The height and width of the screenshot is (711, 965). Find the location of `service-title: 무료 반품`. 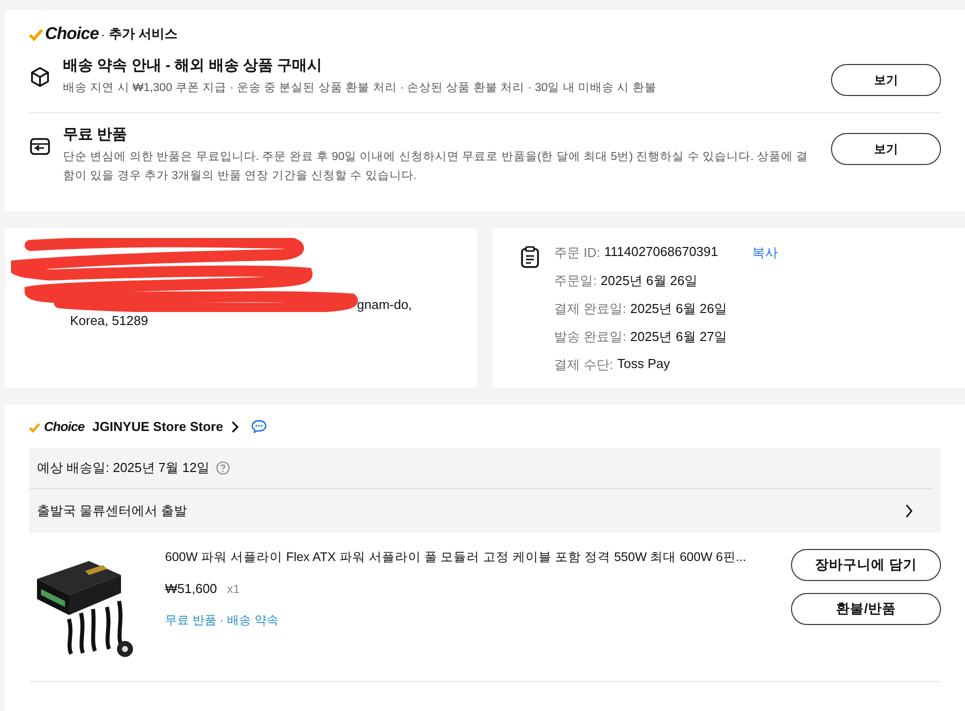

service-title: 무료 반품 is located at coordinates (95, 134).